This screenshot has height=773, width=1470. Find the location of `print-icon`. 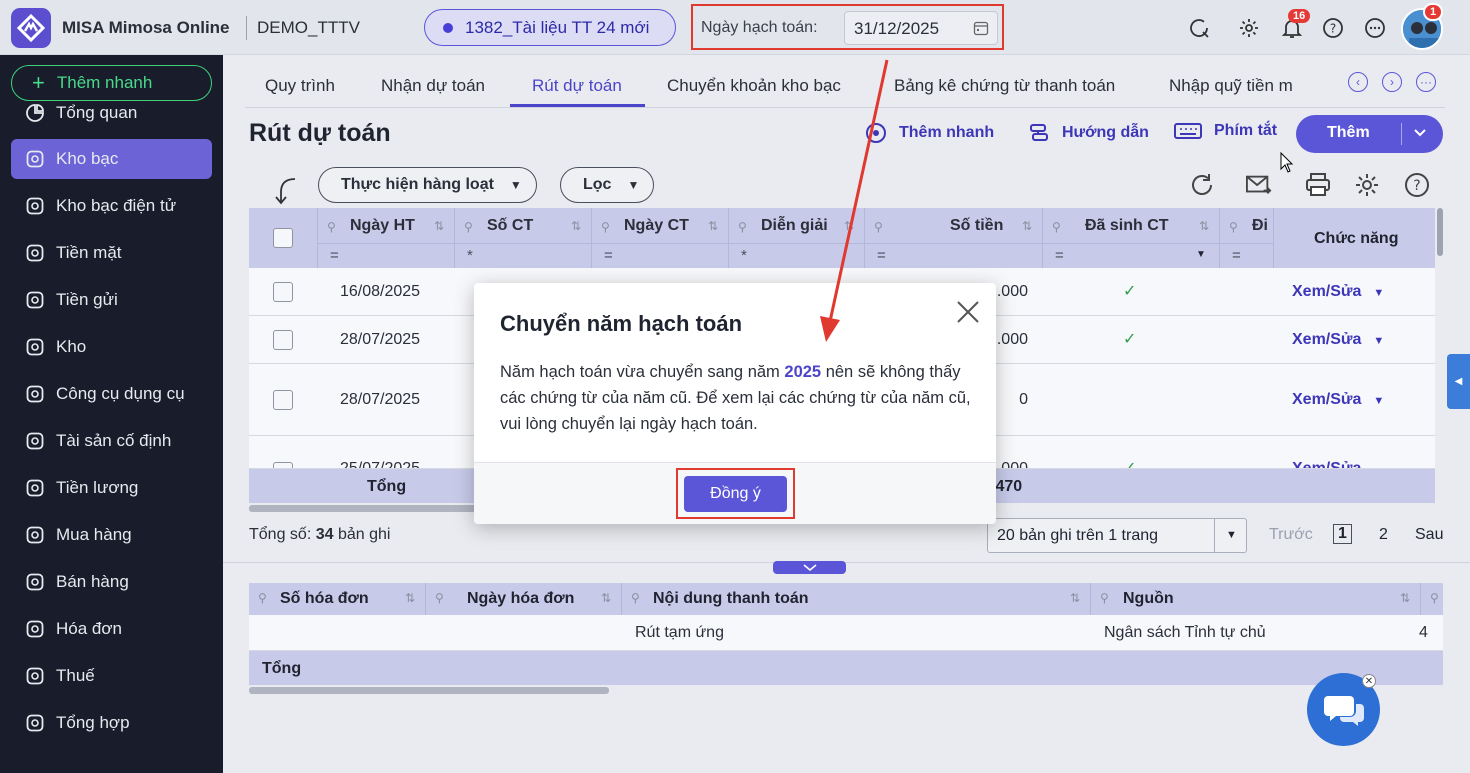

print-icon is located at coordinates (1318, 185).